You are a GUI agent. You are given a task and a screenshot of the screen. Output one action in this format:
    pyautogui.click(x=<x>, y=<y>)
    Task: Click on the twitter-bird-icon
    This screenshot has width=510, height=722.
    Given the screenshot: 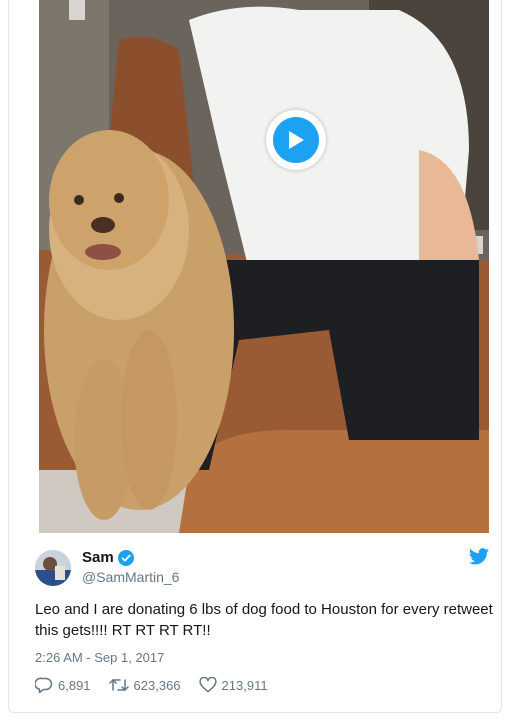 What is the action you would take?
    pyautogui.click(x=479, y=559)
    